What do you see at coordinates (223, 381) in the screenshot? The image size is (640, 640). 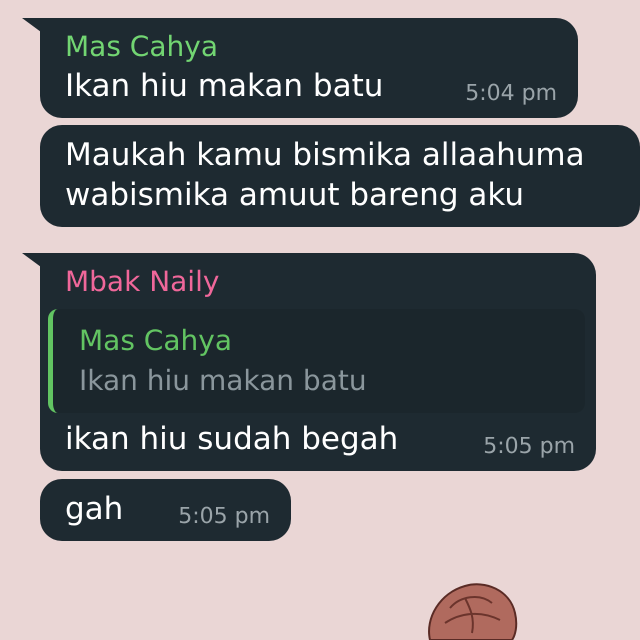 I see `quoted-text: Ikan hiu makan batu` at bounding box center [223, 381].